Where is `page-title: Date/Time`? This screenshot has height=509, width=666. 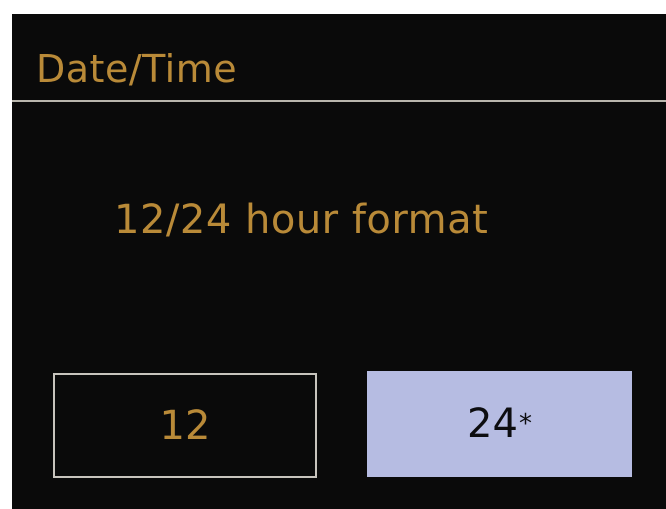
page-title: Date/Time is located at coordinates (137, 69).